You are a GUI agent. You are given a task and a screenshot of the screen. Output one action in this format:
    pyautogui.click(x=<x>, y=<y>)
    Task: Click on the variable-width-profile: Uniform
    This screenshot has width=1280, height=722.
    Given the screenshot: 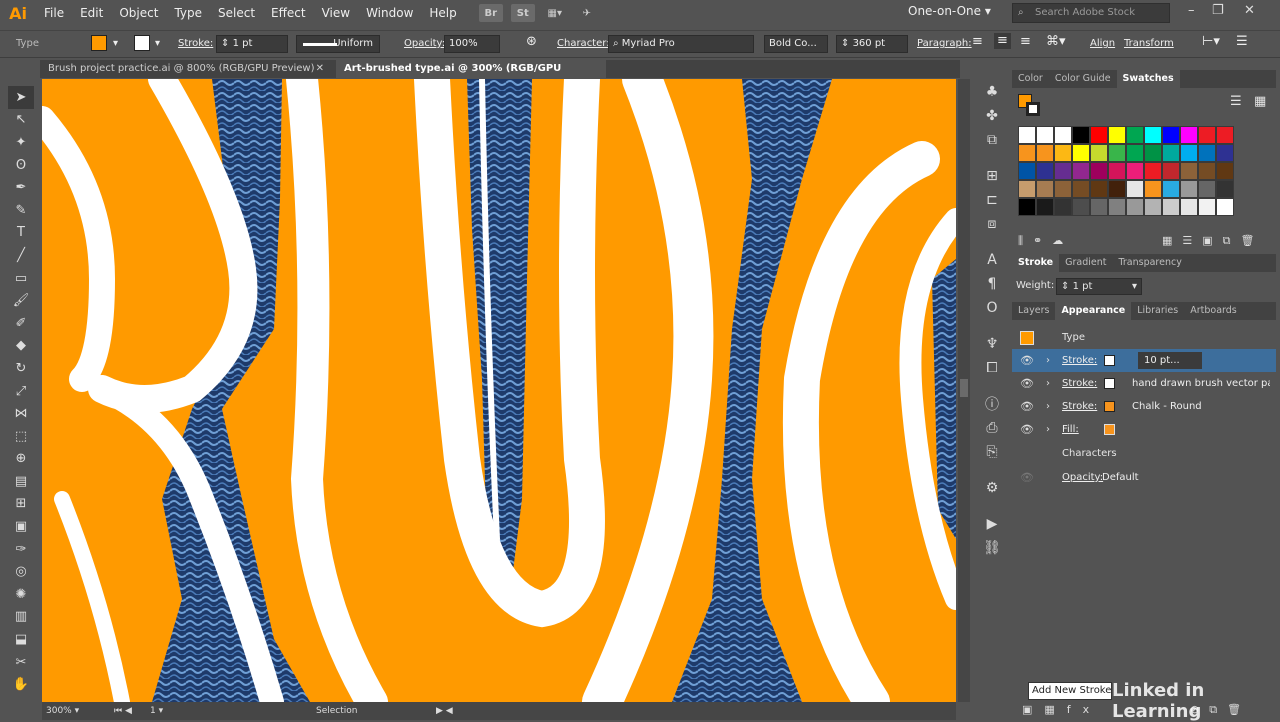 What is the action you would take?
    pyautogui.click(x=338, y=44)
    